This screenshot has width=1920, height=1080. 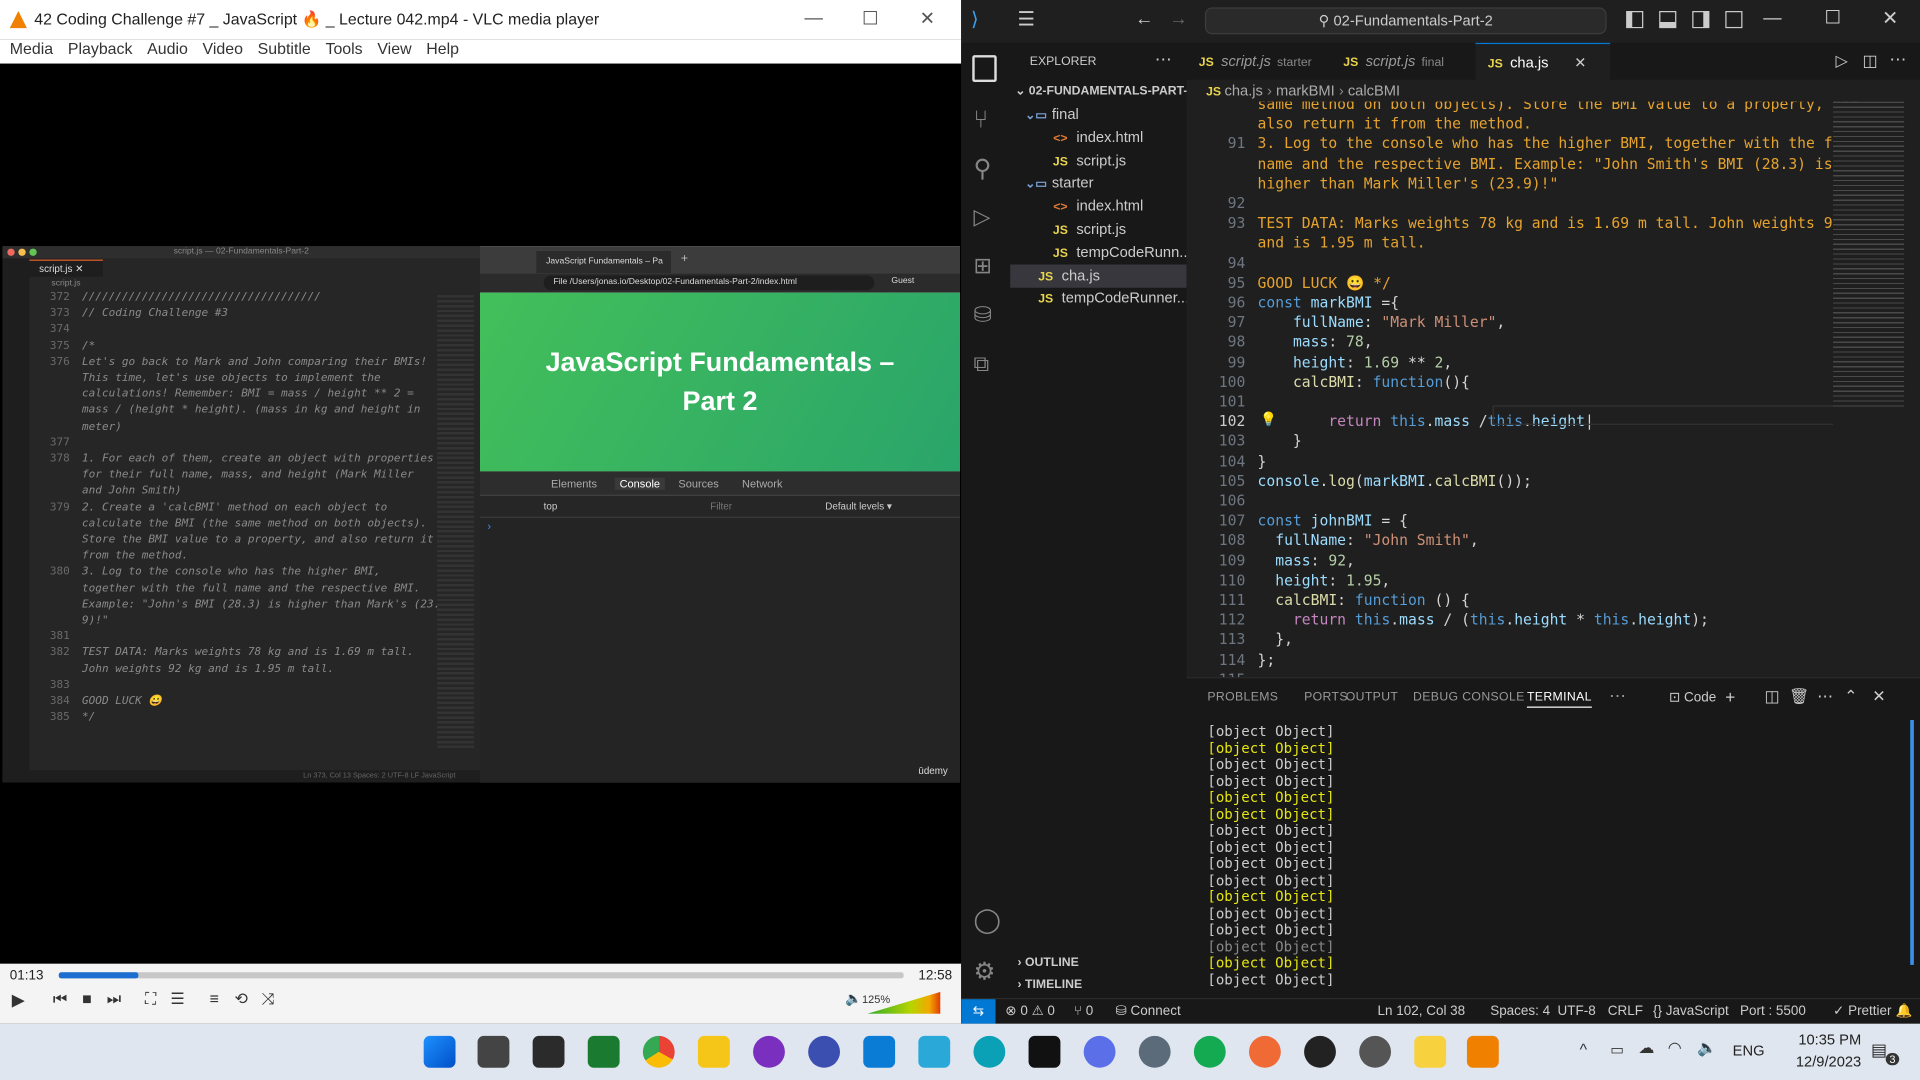 What do you see at coordinates (442, 48) in the screenshot?
I see `vlc-menu-help: Help` at bounding box center [442, 48].